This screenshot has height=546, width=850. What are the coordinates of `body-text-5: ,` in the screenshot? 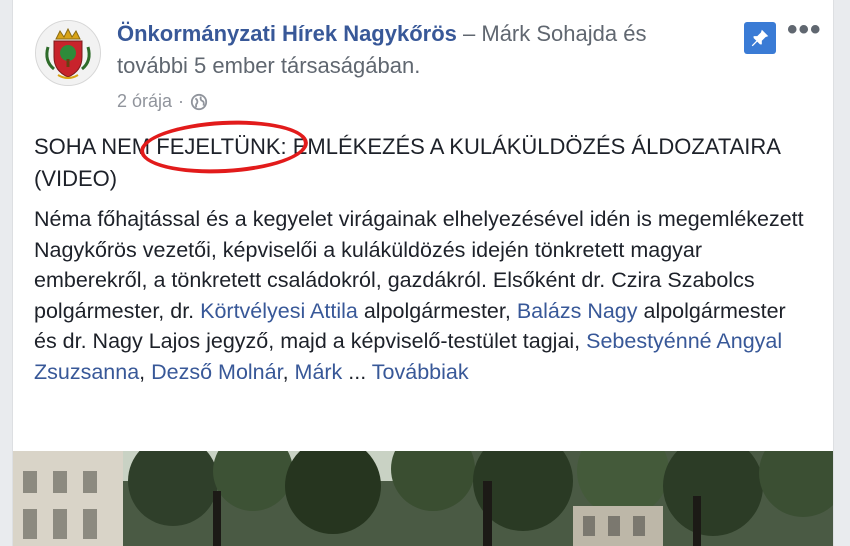 It's located at (288, 371).